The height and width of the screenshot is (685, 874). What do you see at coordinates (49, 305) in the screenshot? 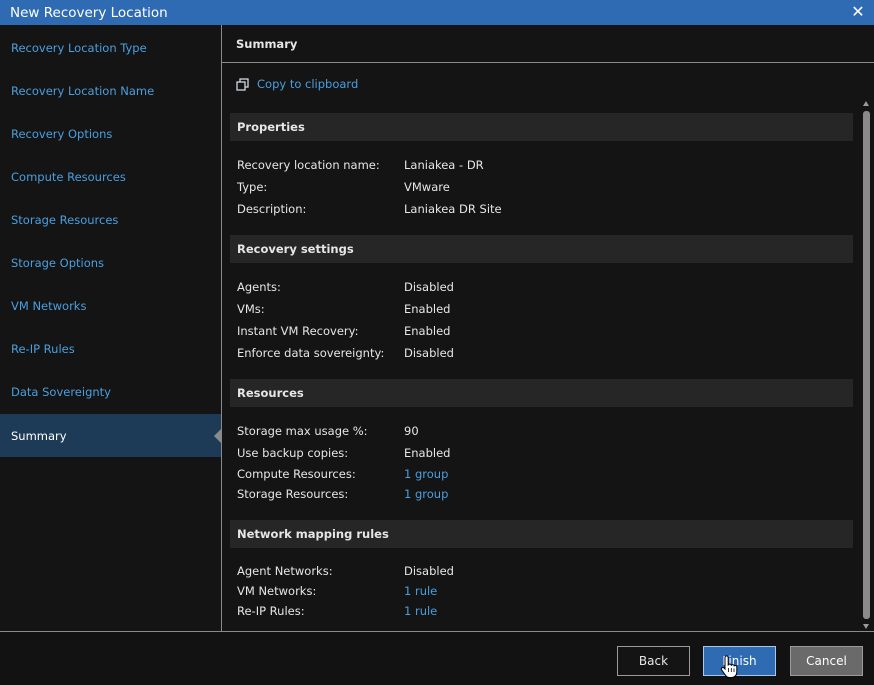
I see `sidebar-item-label: VM Networks` at bounding box center [49, 305].